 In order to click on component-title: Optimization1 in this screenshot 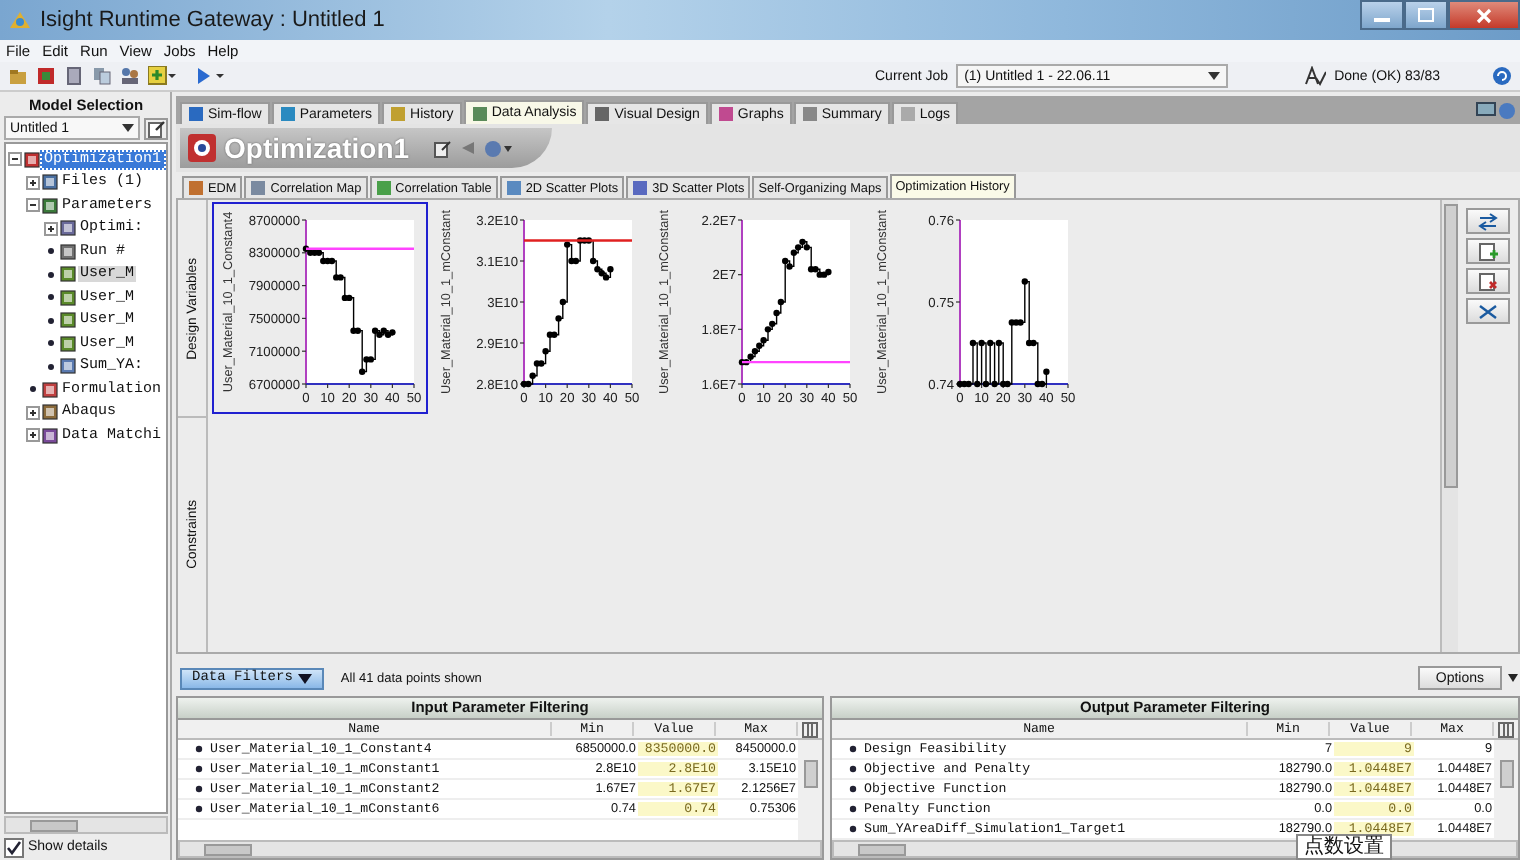, I will do `click(317, 148)`.